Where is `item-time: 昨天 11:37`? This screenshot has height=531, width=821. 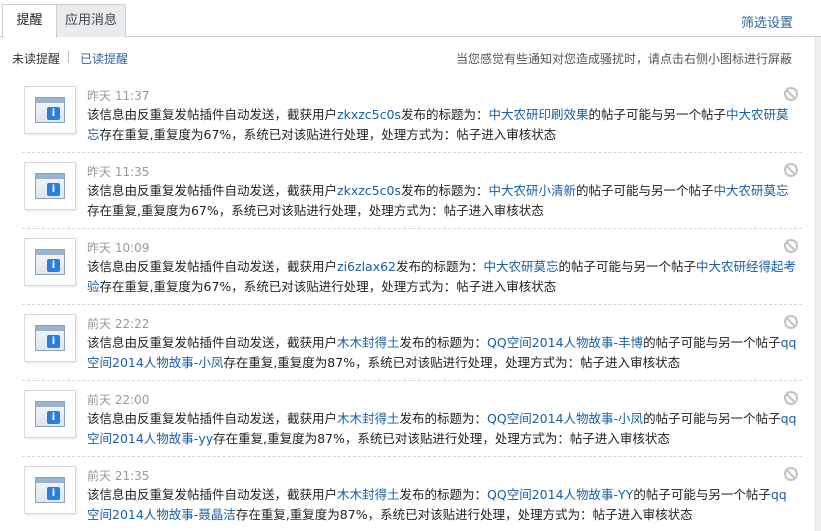 item-time: 昨天 11:37 is located at coordinates (118, 96).